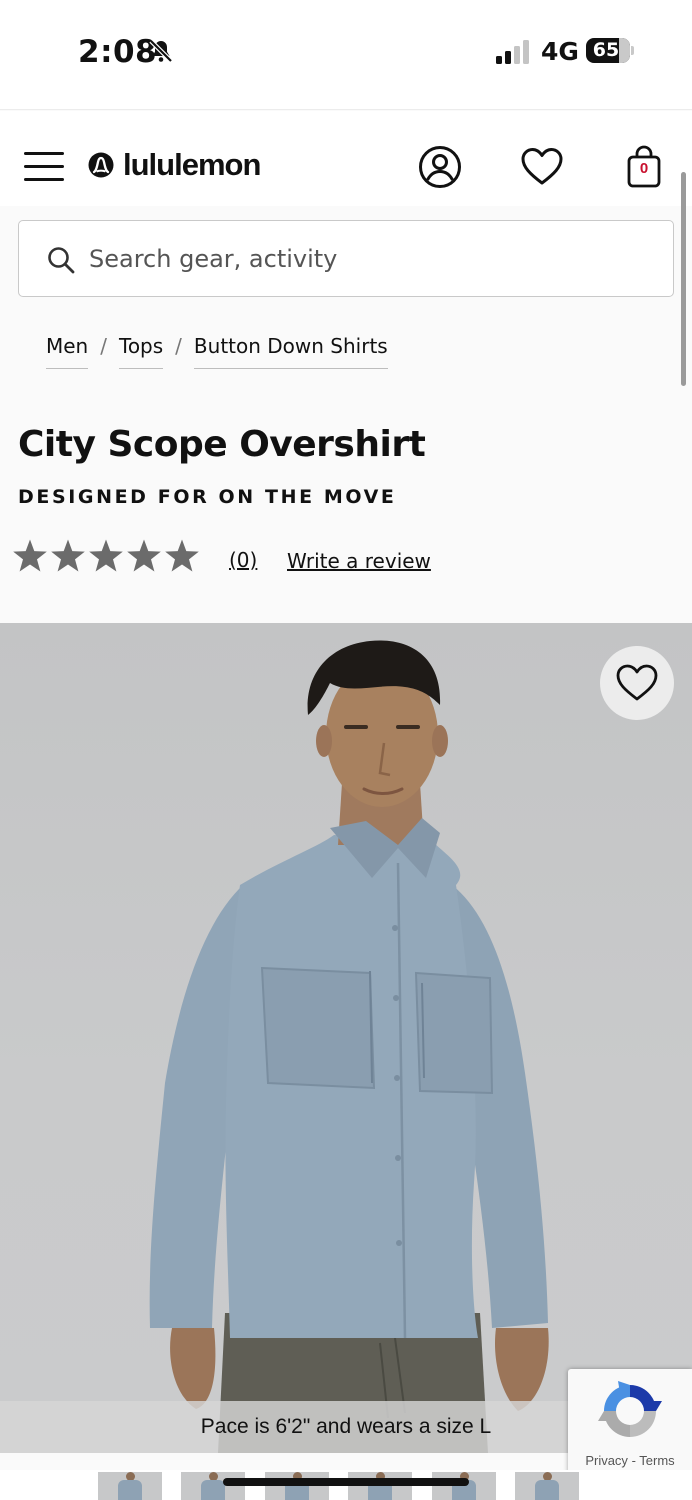  What do you see at coordinates (346, 158) in the screenshot?
I see `site-header: lululemon 0` at bounding box center [346, 158].